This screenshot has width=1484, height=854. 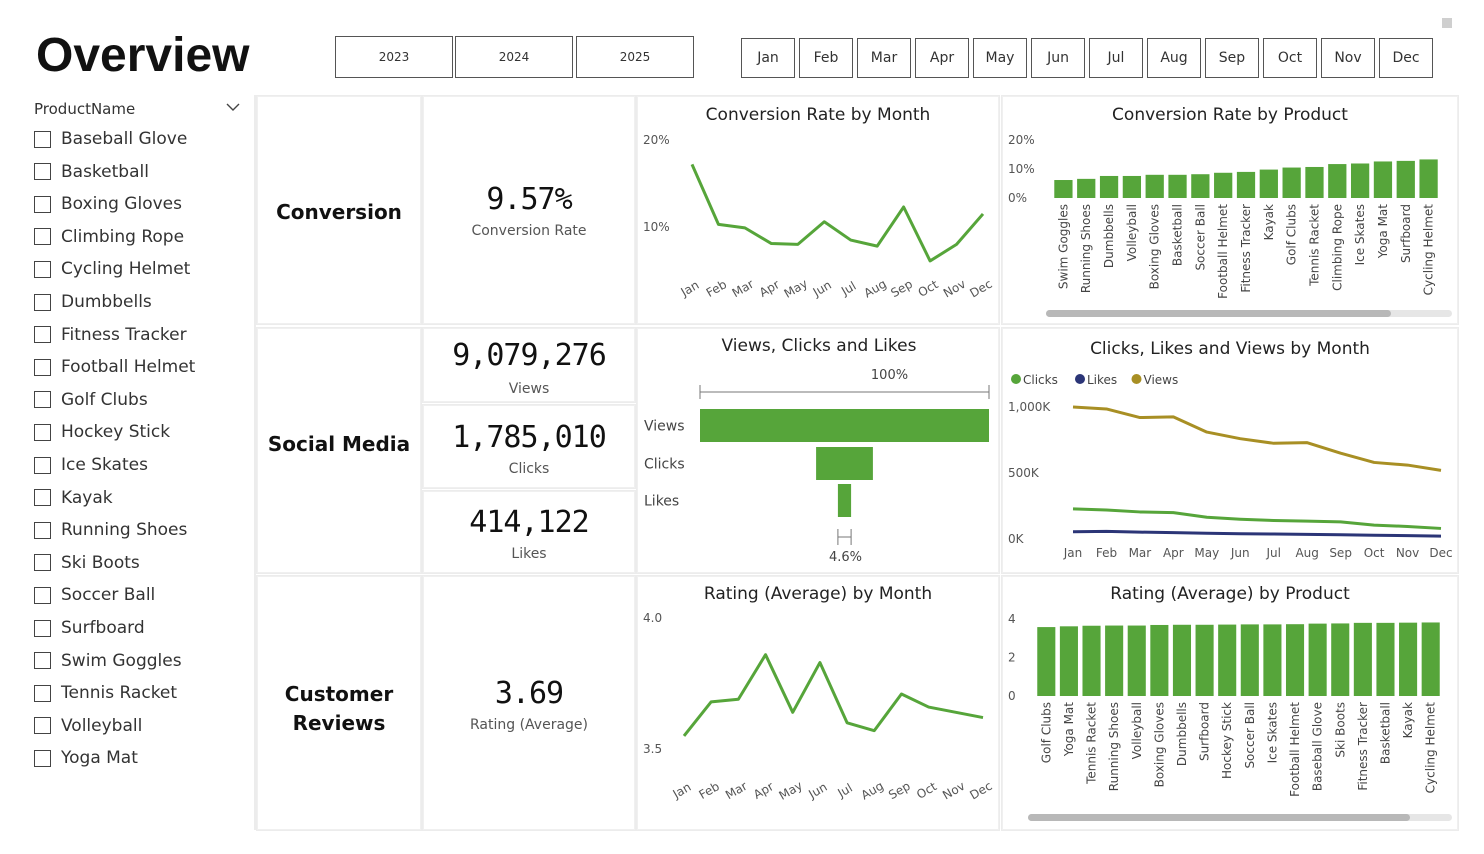 I want to click on month-button-feb: Feb, so click(x=826, y=58).